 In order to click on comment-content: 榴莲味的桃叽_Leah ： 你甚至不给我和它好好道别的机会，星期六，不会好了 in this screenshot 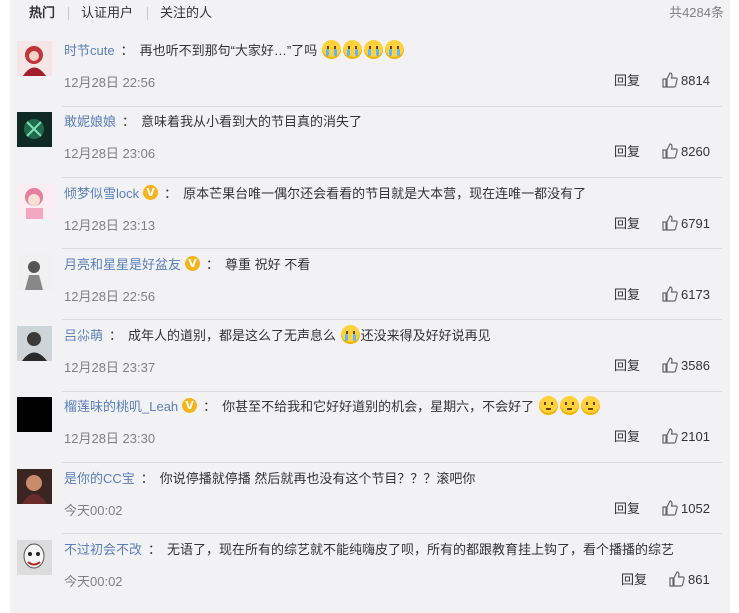, I will do `click(332, 406)`.